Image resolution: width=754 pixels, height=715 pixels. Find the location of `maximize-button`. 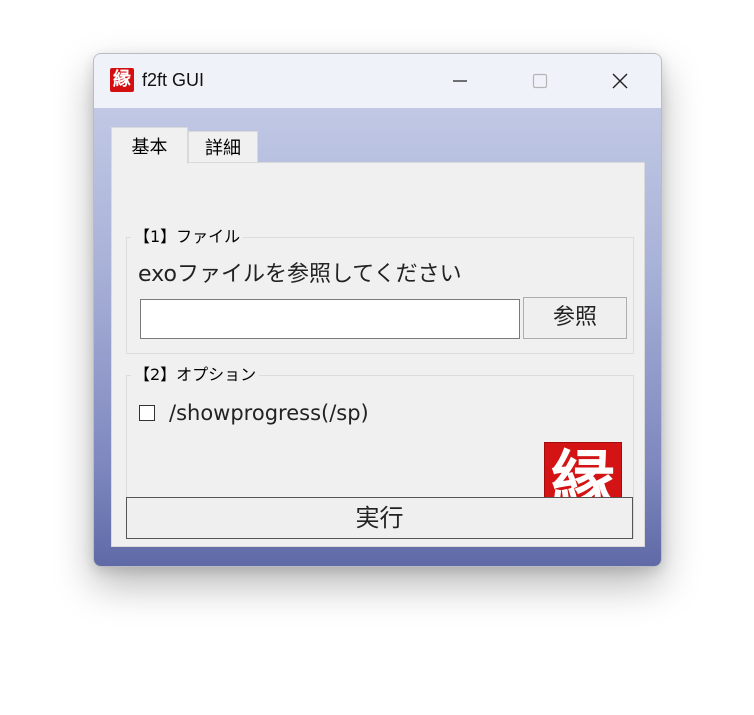

maximize-button is located at coordinates (540, 81).